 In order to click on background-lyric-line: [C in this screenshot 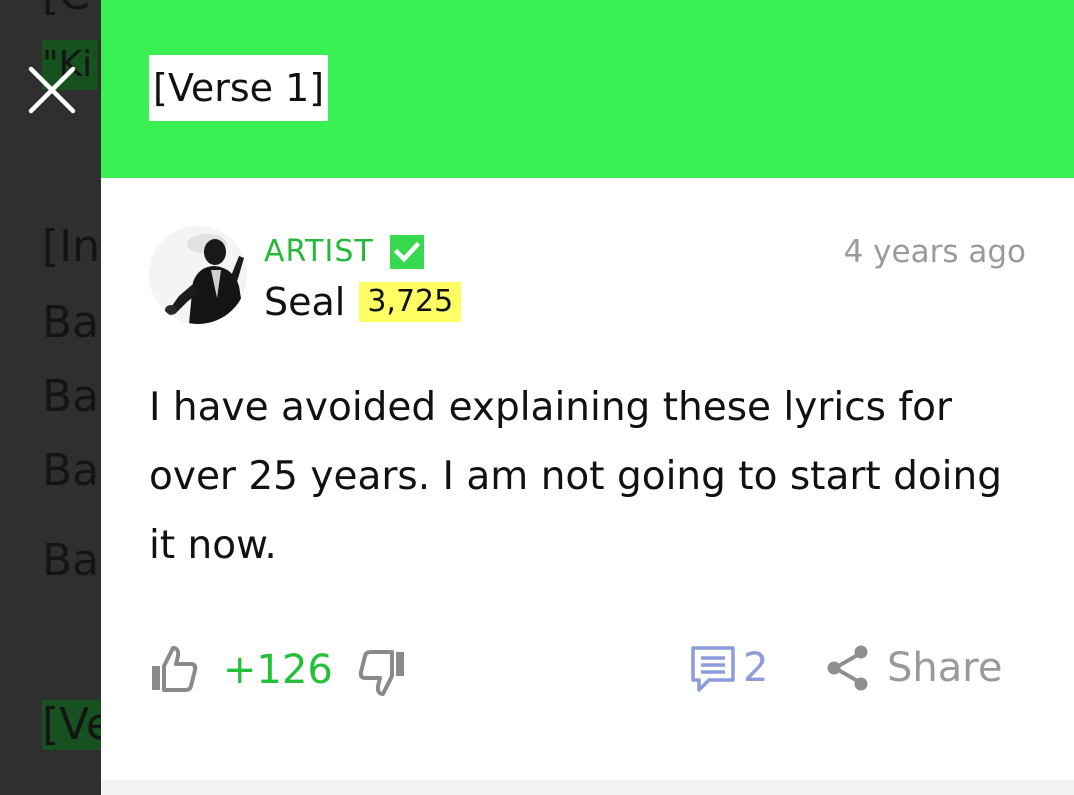, I will do `click(66, 10)`.